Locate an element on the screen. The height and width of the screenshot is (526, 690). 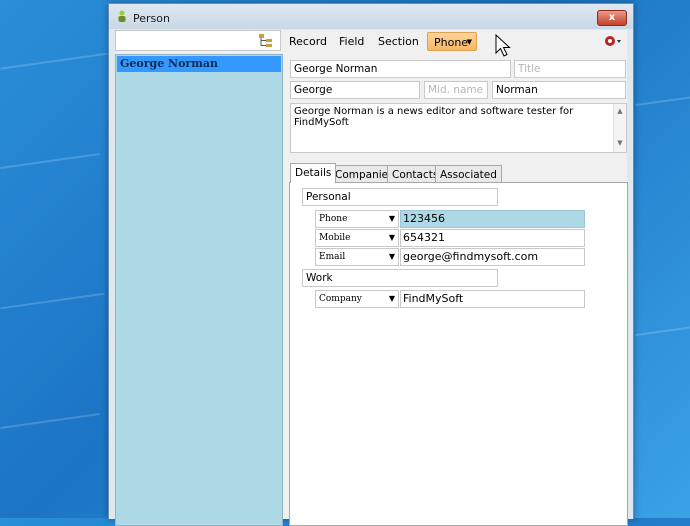
window-title: Person is located at coordinates (151, 18).